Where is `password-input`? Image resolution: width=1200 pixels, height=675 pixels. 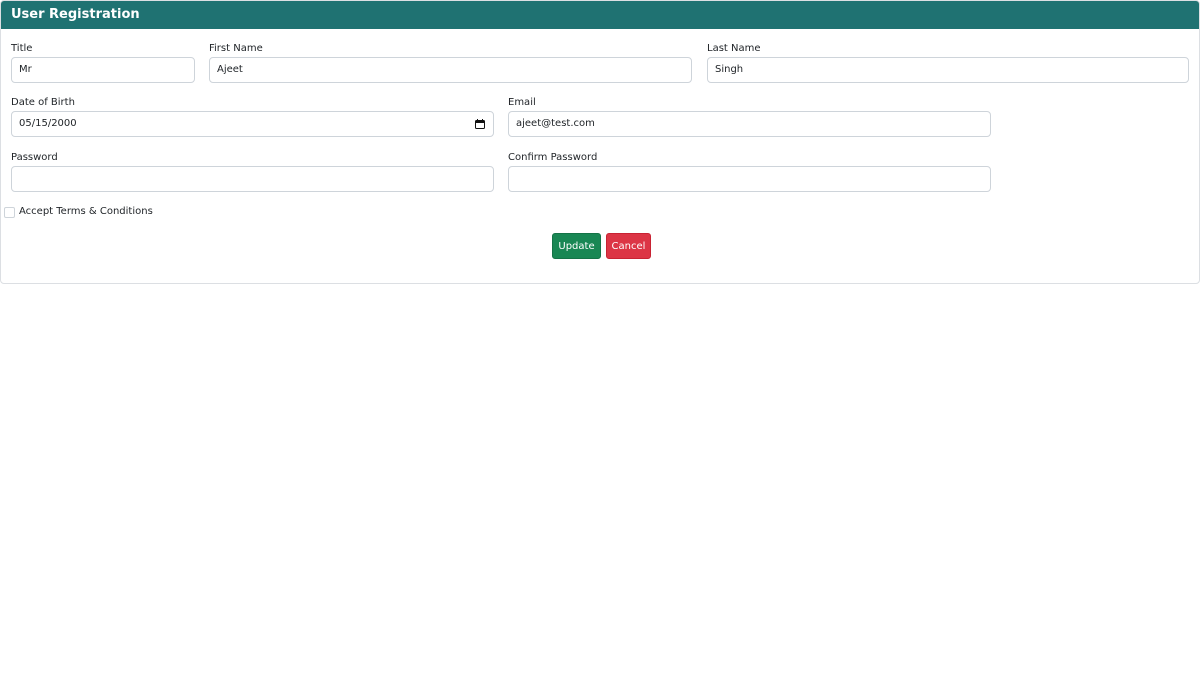
password-input is located at coordinates (252, 179).